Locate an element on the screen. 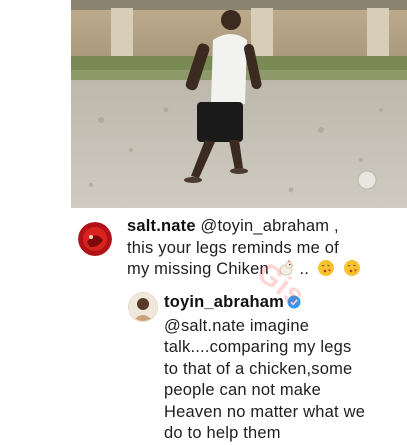 Image resolution: width=407 pixels, height=445 pixels. username: toyin_abraham is located at coordinates (224, 302).